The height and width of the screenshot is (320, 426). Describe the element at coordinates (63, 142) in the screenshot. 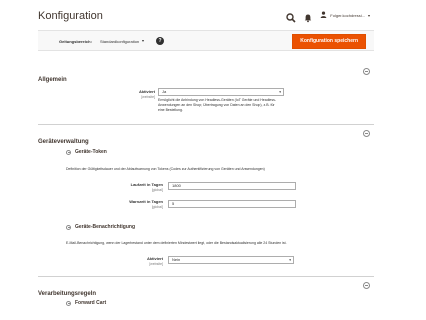

I see `section-title: Geräteverwaltung` at that location.